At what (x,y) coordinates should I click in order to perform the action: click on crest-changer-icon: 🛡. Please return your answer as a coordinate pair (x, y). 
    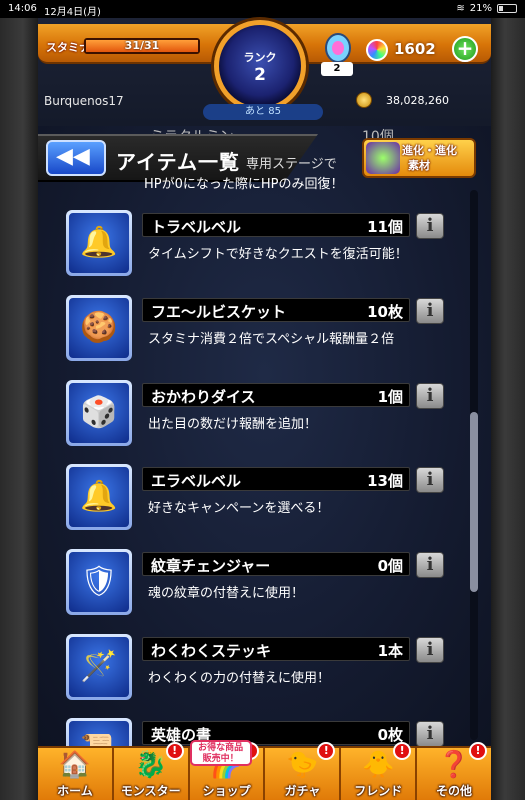
    Looking at the image, I should click on (99, 582).